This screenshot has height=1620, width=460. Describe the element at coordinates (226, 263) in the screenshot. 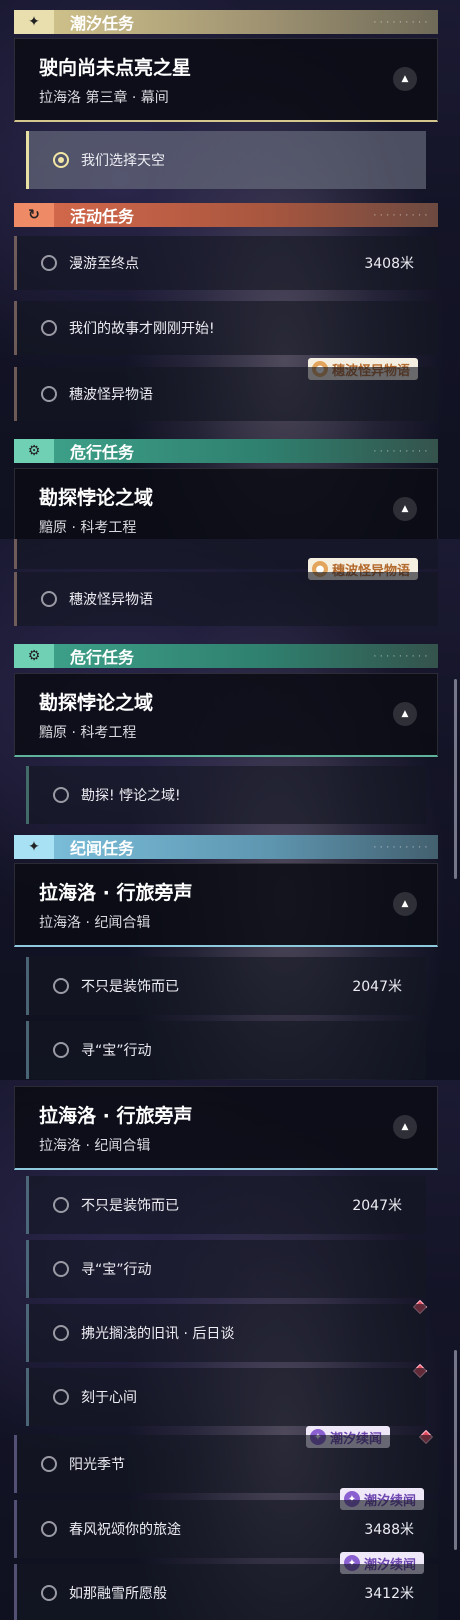

I see `task-item: 漫游至终点 3408米` at that location.